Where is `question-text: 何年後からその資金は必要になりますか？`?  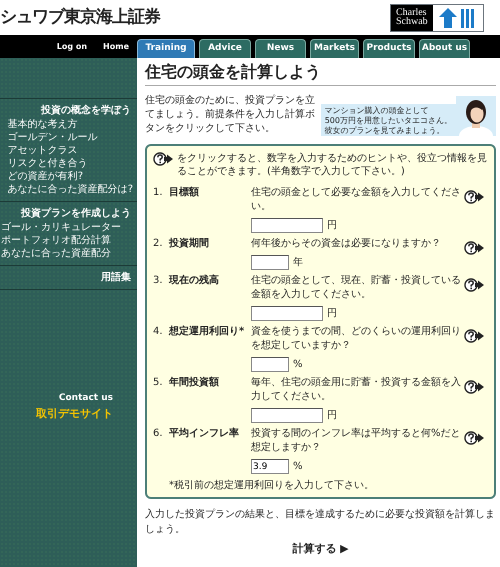
question-text: 何年後からその資金は必要になりますか？ is located at coordinates (346, 244).